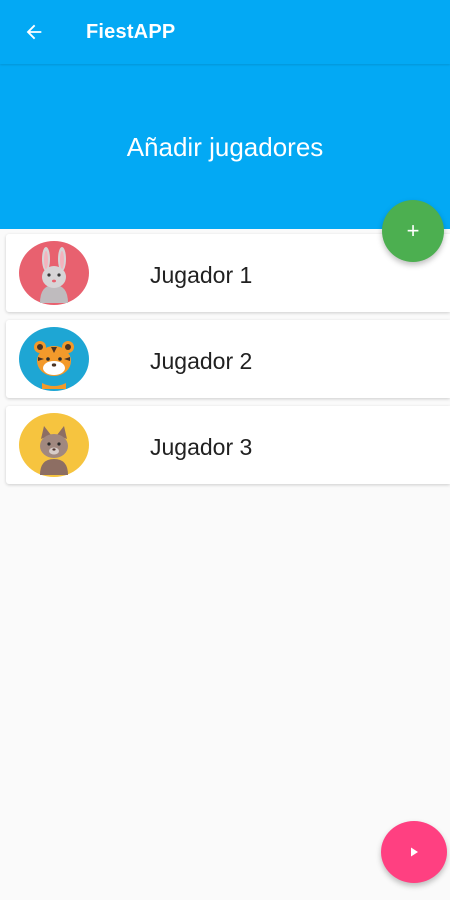 The width and height of the screenshot is (450, 900). I want to click on cat-icon, so click(54, 445).